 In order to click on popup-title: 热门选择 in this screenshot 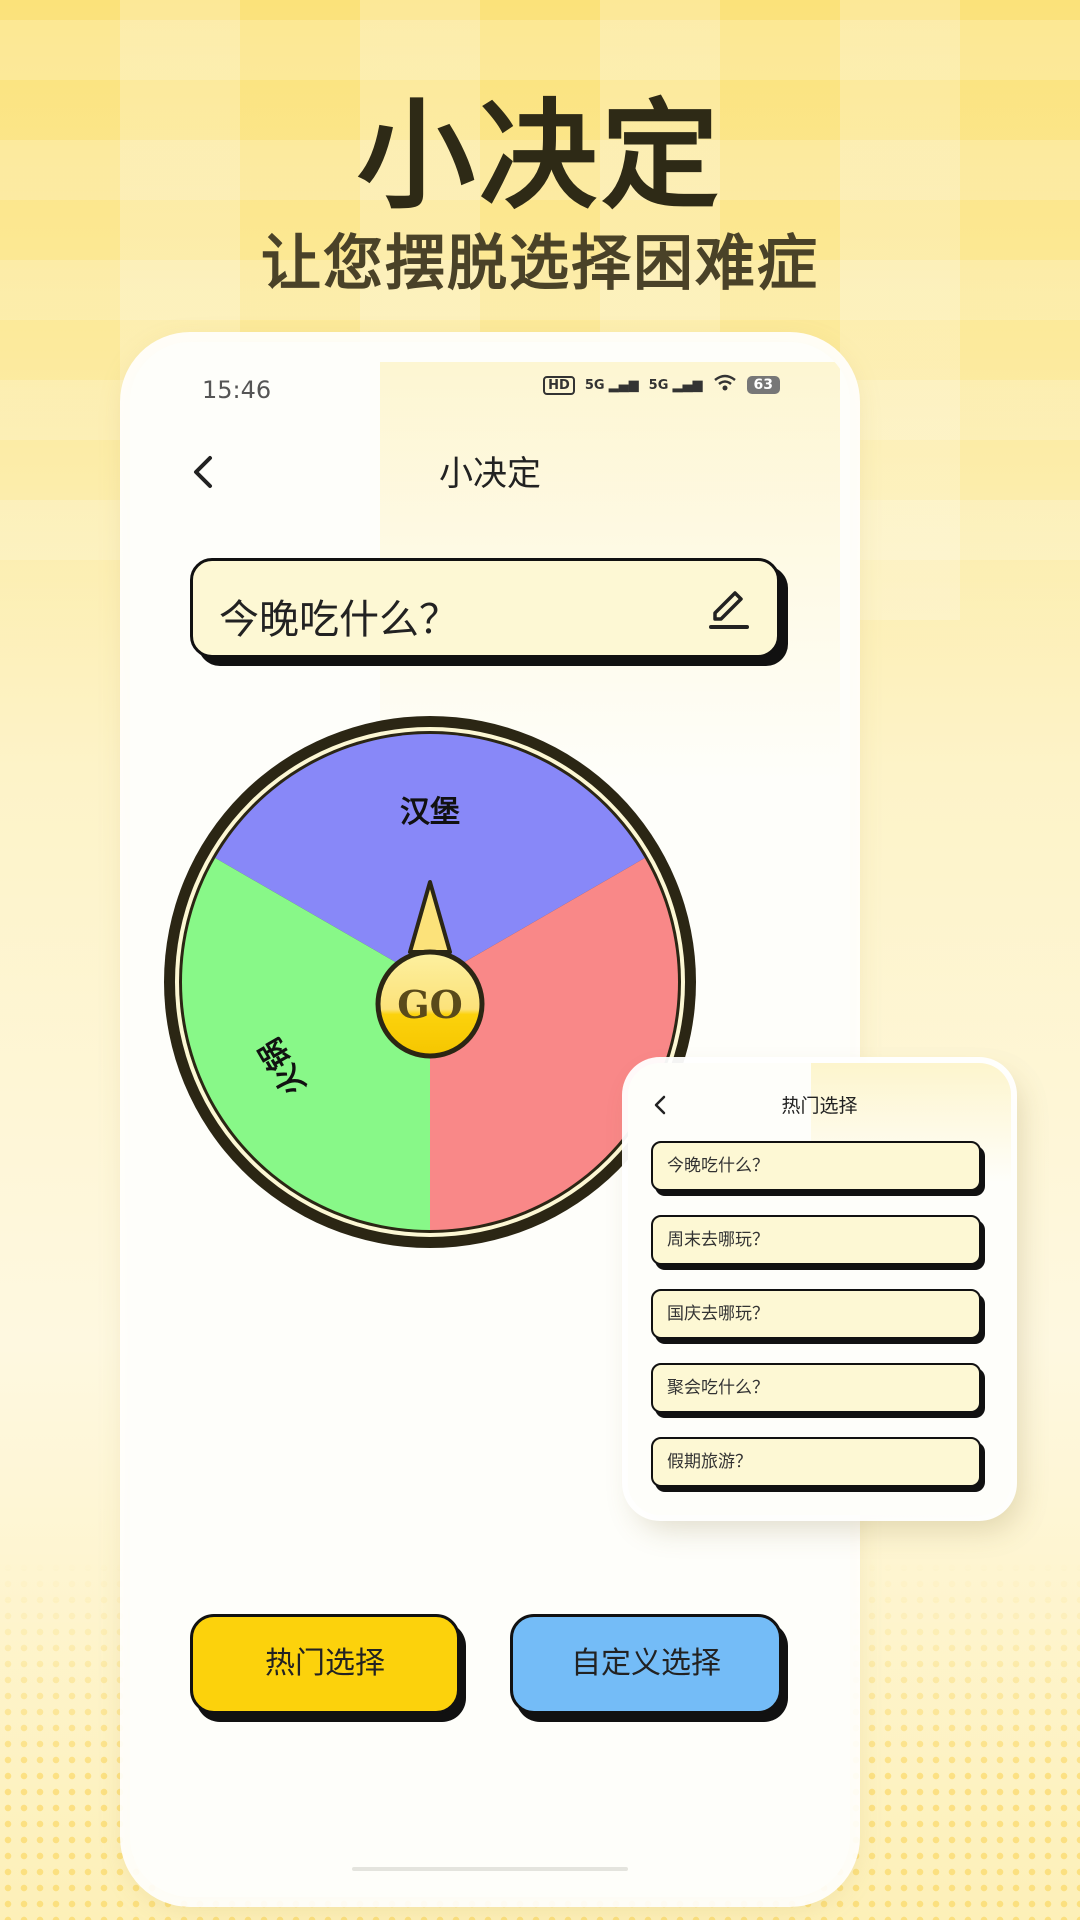, I will do `click(819, 1106)`.